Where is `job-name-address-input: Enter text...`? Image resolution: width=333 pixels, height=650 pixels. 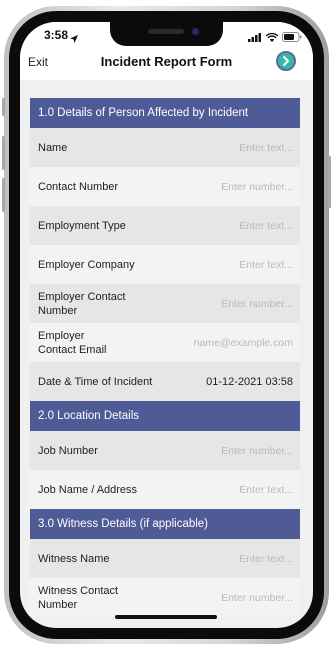
job-name-address-input: Enter text... is located at coordinates (266, 490).